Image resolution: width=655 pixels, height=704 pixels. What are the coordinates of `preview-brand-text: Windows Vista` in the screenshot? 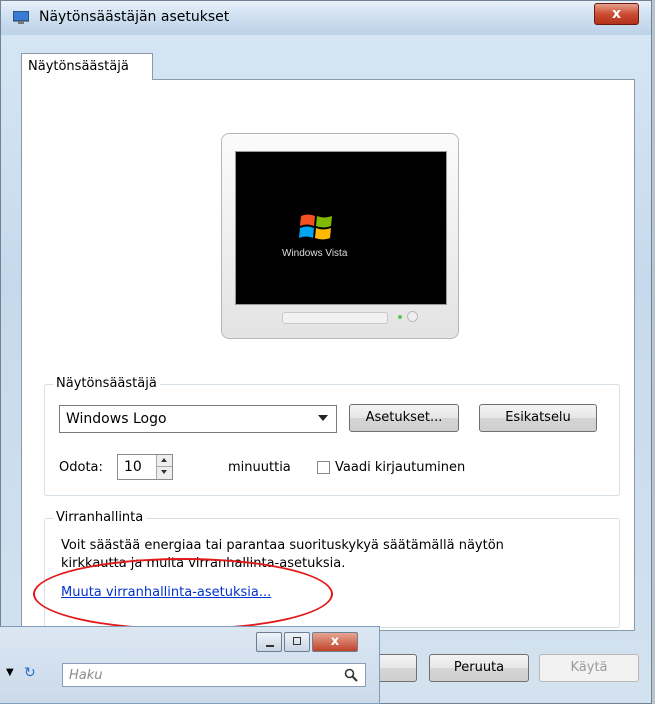 It's located at (315, 253).